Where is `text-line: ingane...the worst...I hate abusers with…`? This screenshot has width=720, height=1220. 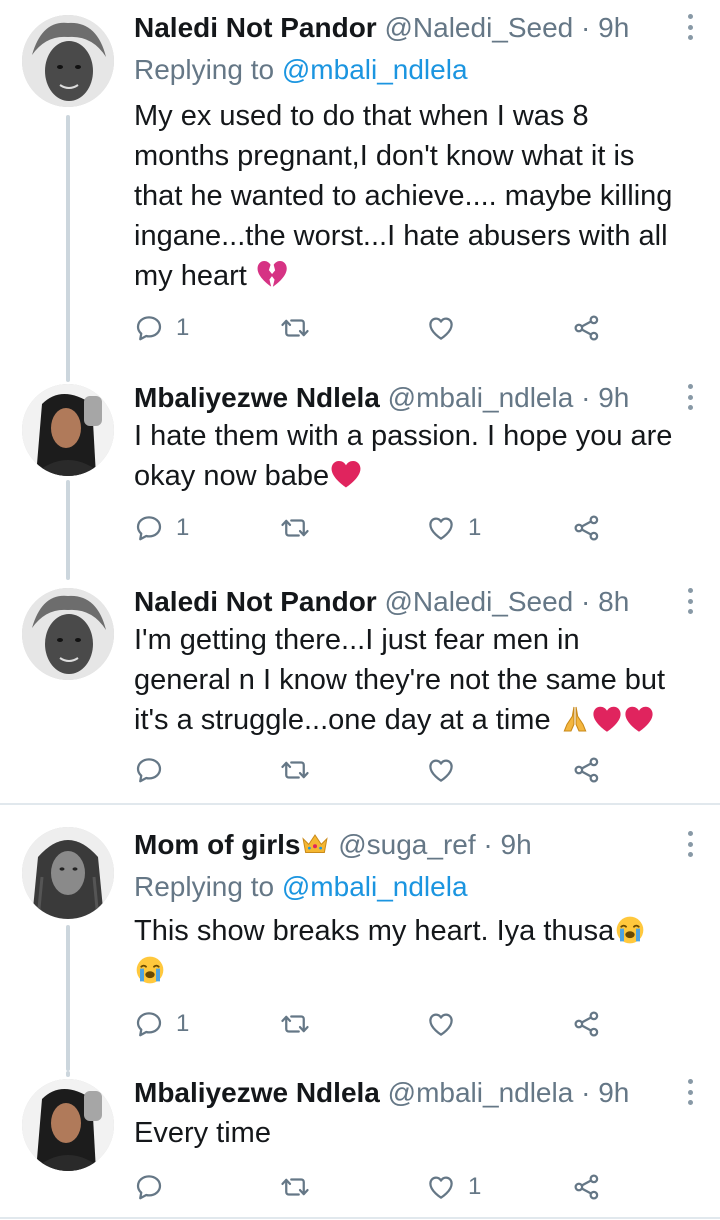
text-line: ingane...the worst...I hate abusers with… is located at coordinates (401, 236).